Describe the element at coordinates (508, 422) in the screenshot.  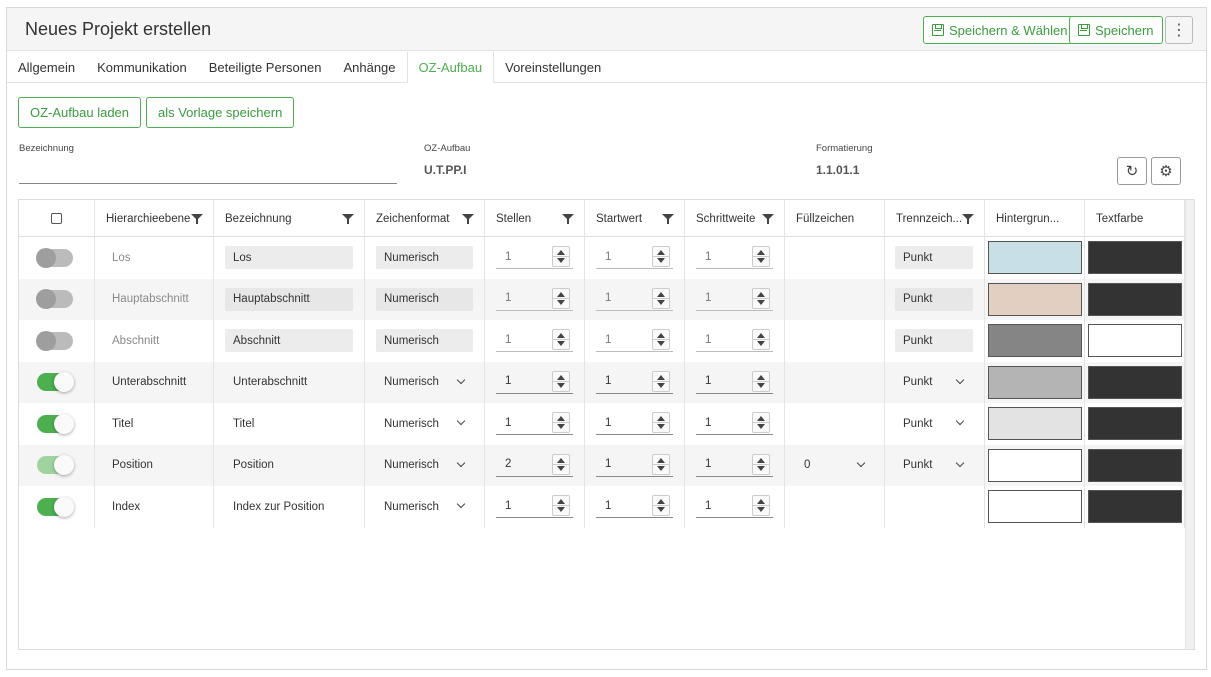
I see `stellen-stepper-value: 1` at that location.